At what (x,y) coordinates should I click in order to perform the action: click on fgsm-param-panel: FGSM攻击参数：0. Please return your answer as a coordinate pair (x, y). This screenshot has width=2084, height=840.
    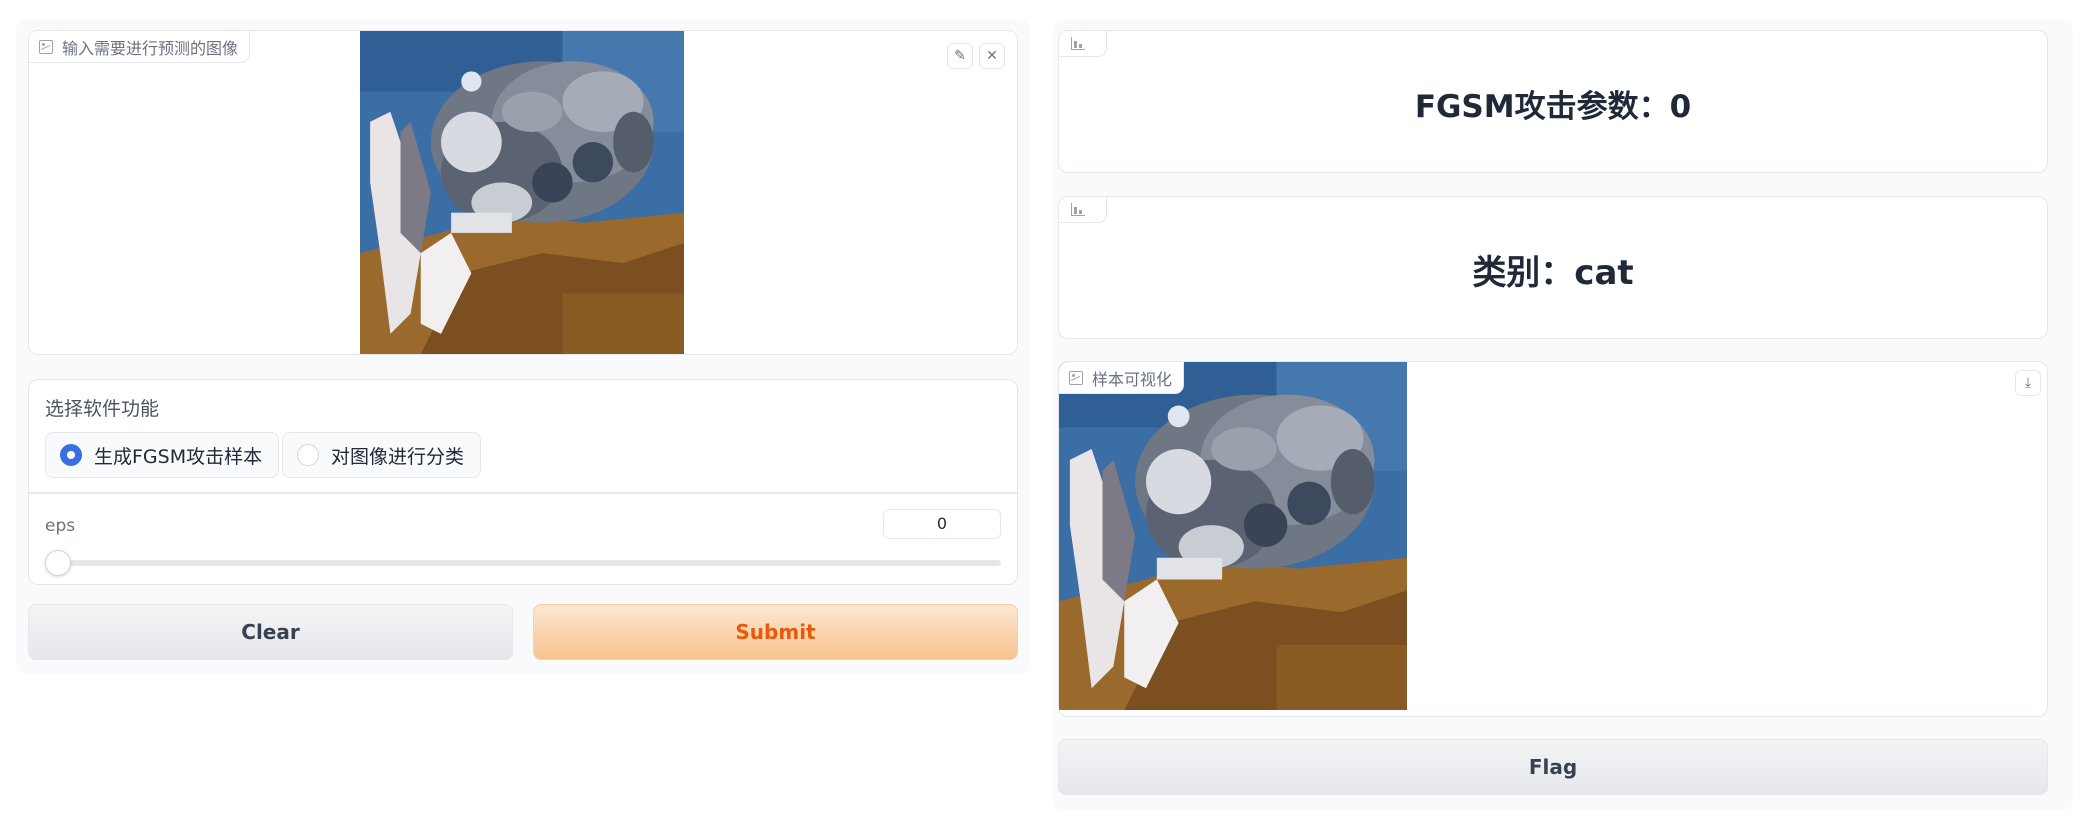
    Looking at the image, I should click on (1553, 101).